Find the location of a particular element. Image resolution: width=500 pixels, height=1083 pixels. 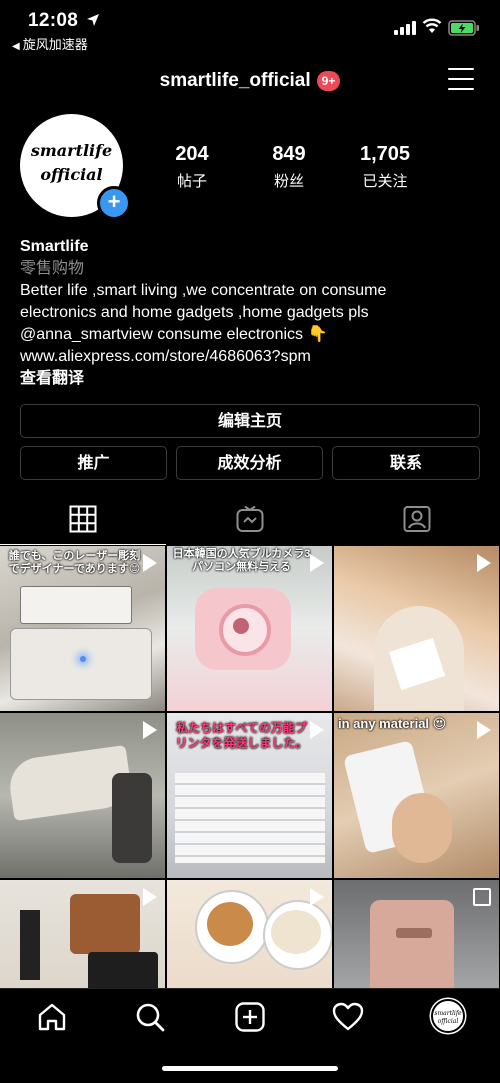

avatar-logo: smartlife official is located at coordinates (71, 162).